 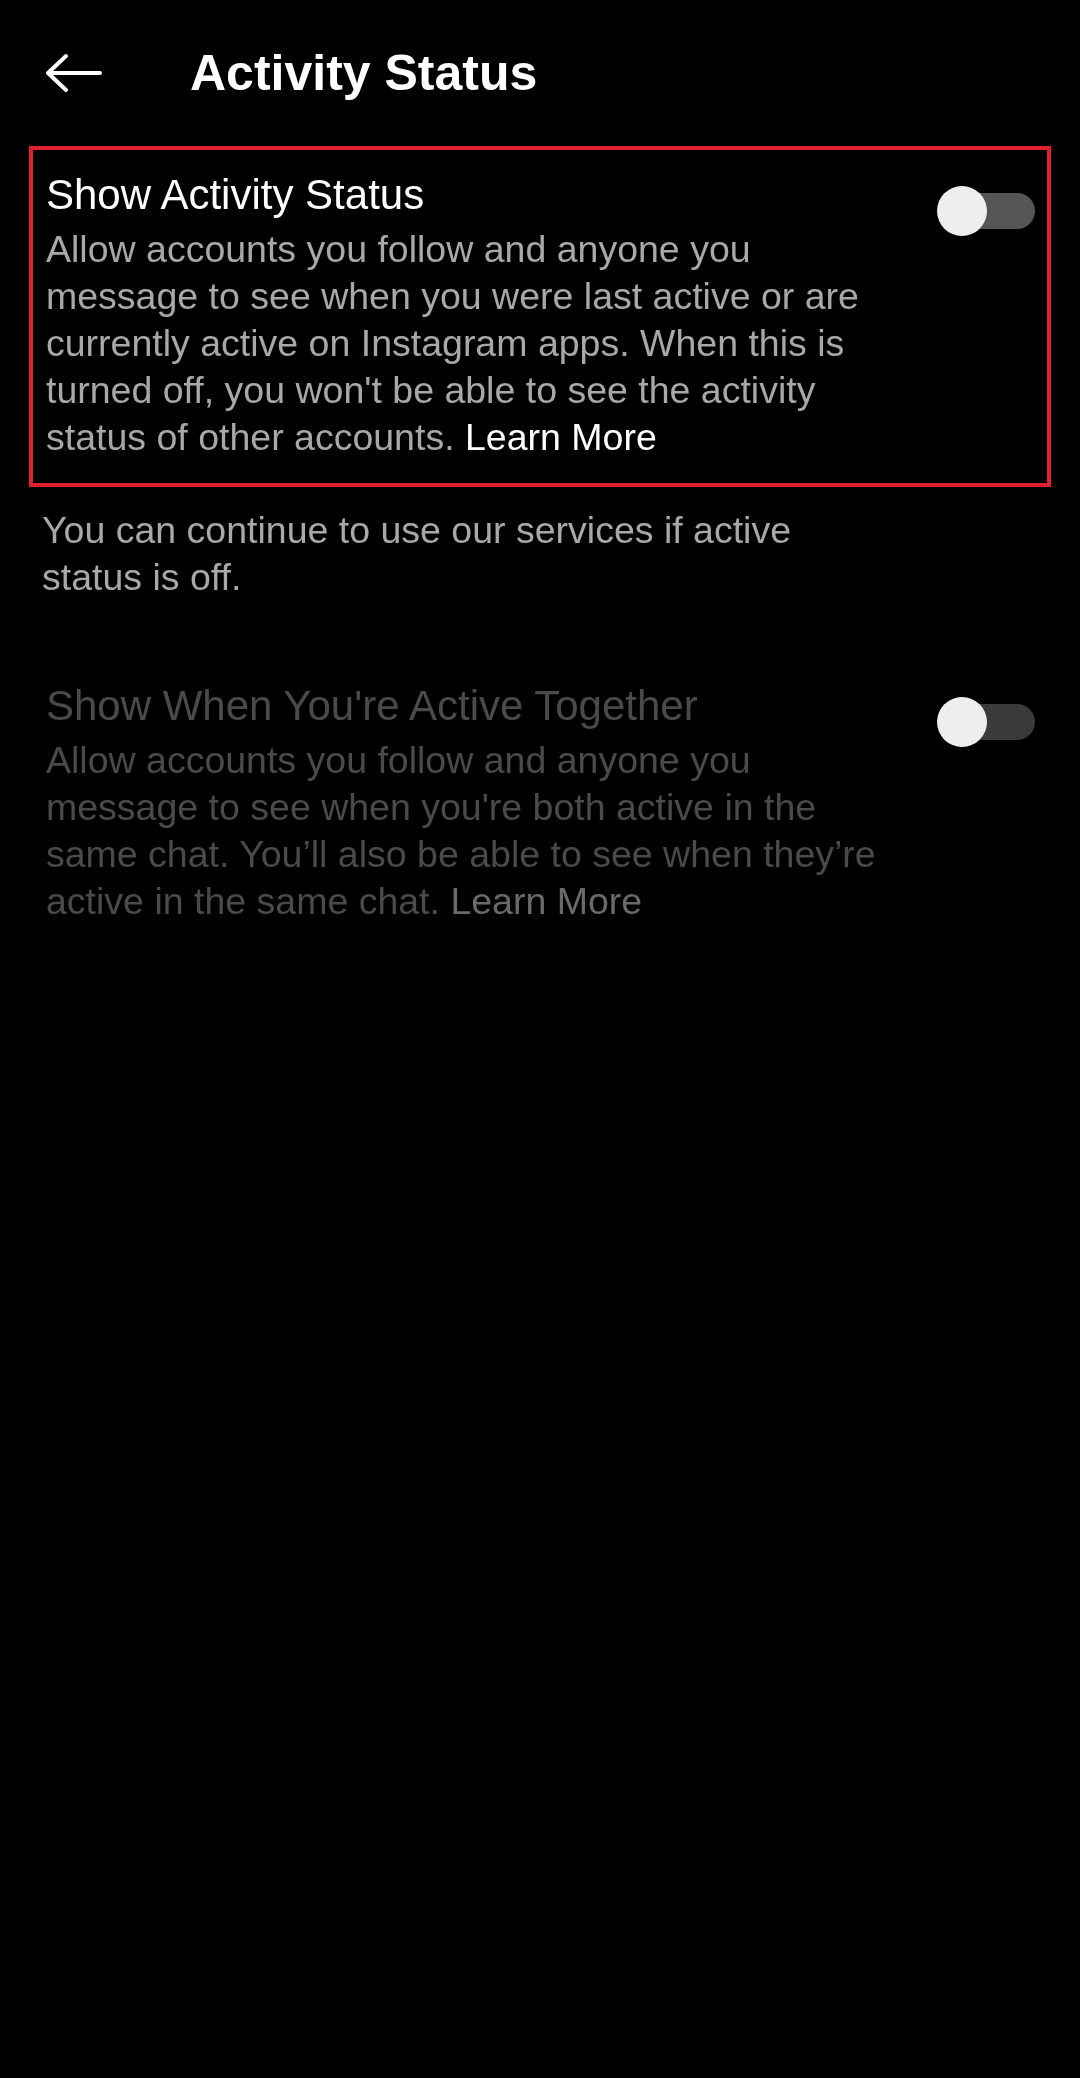 What do you see at coordinates (453, 343) in the screenshot?
I see `setting-description: Allow accounts you follow and anyone you message to see when you were last active or are currently active on Instagram apps. When this is turned off, you won't be able to see the activity status of other accounts. Learn More` at bounding box center [453, 343].